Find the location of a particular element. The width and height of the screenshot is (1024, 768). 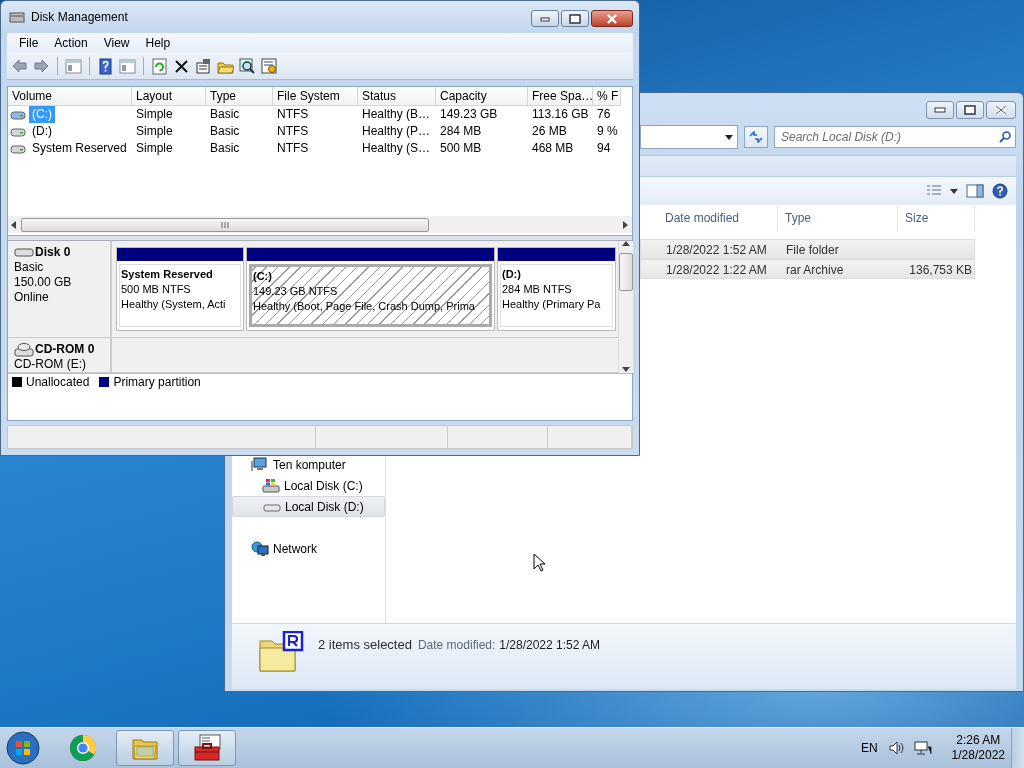

delete-icon is located at coordinates (181, 66).